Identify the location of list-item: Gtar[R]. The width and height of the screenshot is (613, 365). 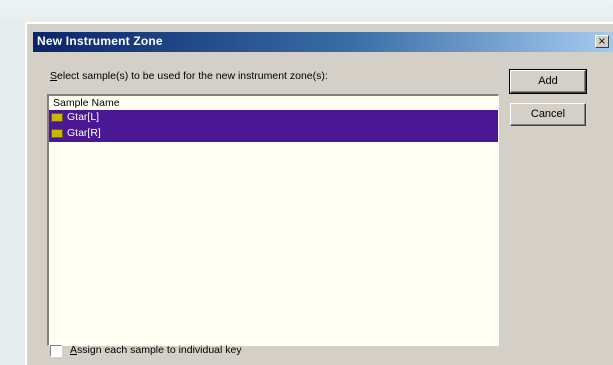
(273, 134).